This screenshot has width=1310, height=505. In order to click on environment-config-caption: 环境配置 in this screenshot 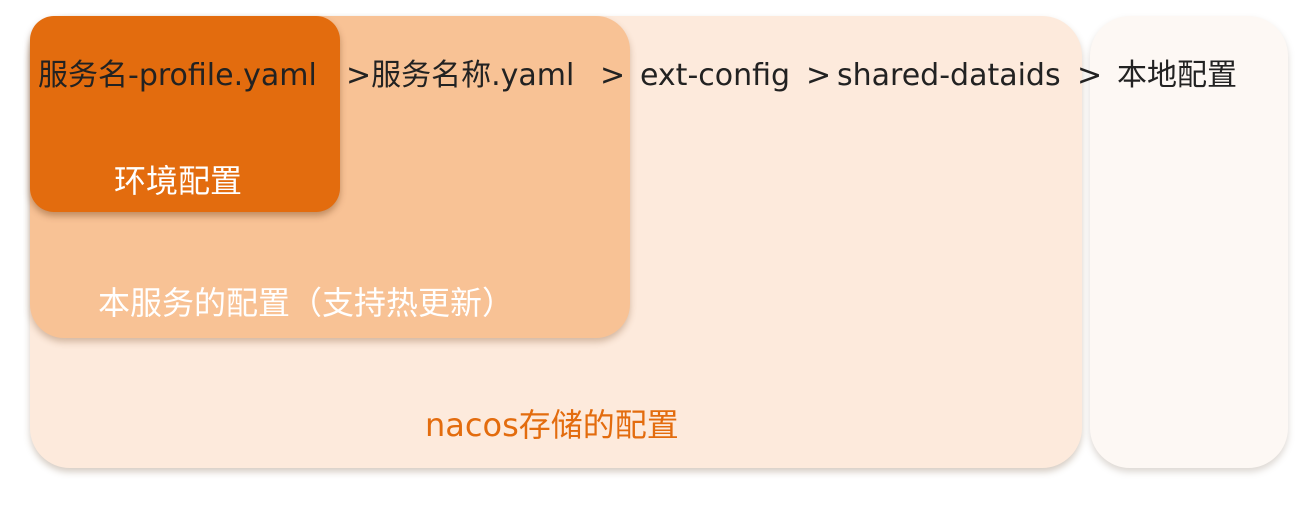, I will do `click(178, 181)`.